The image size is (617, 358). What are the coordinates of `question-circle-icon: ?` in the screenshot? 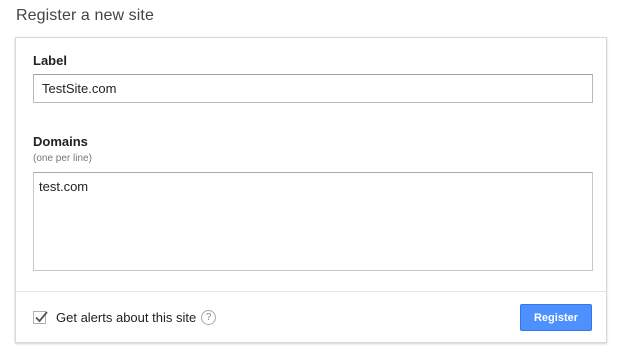 It's located at (209, 317).